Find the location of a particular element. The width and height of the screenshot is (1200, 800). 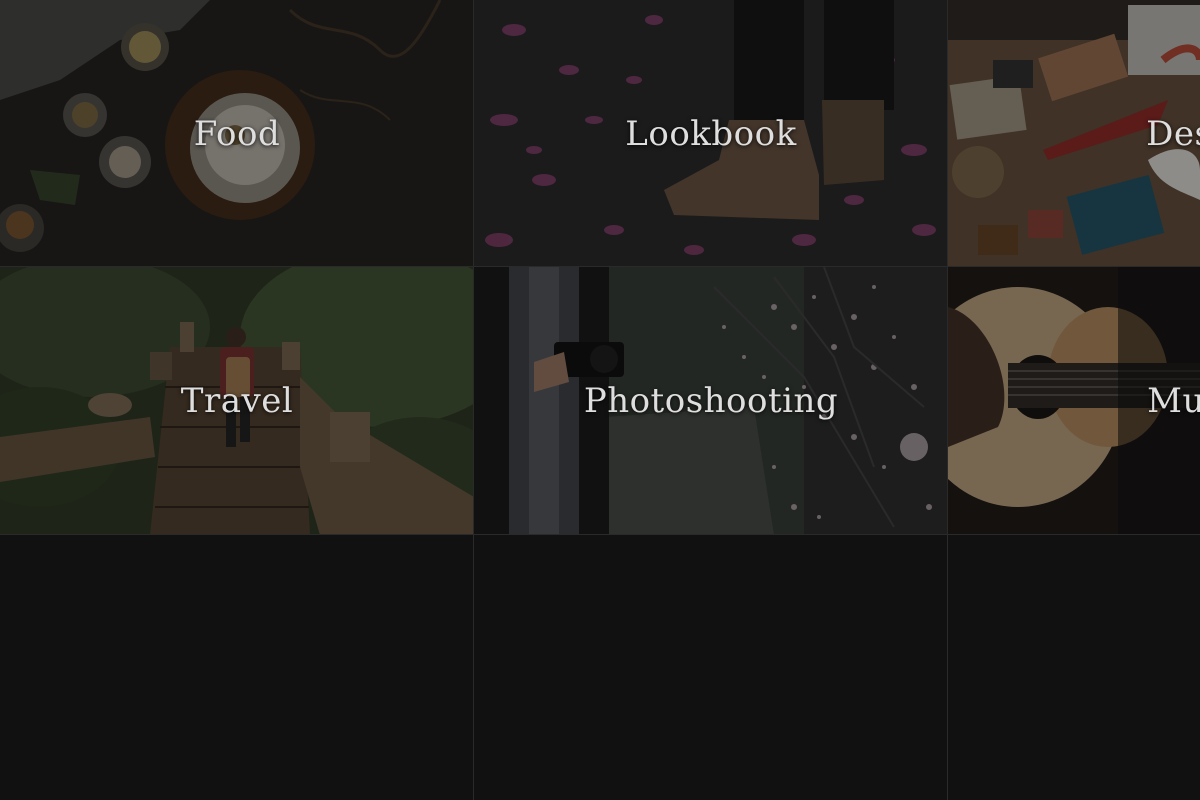

category-tile-food: Food is located at coordinates (237, 133).